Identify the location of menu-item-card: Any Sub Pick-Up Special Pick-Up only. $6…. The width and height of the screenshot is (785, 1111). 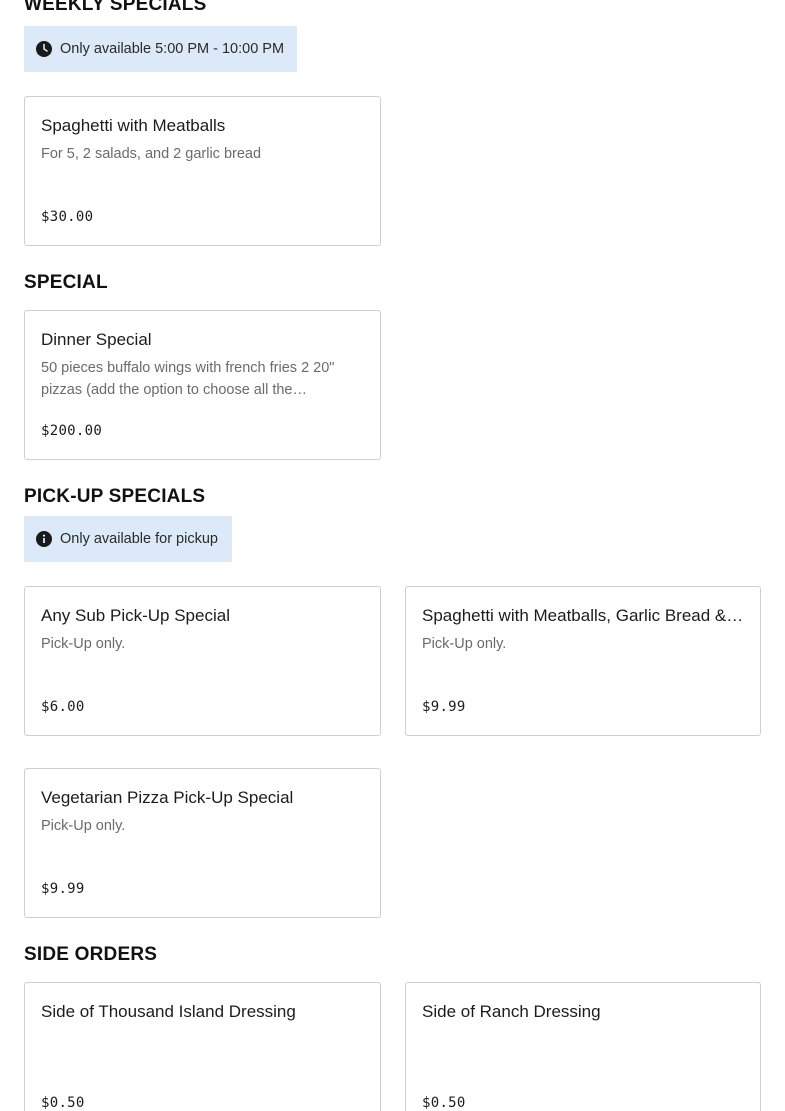
(202, 661).